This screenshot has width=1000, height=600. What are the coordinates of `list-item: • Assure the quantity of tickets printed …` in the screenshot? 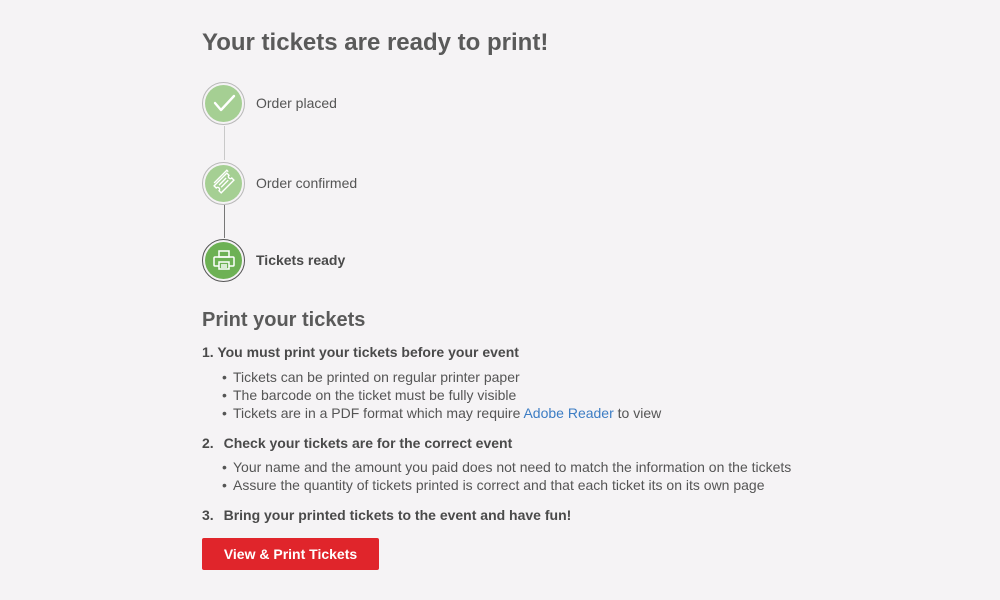 It's located at (506, 485).